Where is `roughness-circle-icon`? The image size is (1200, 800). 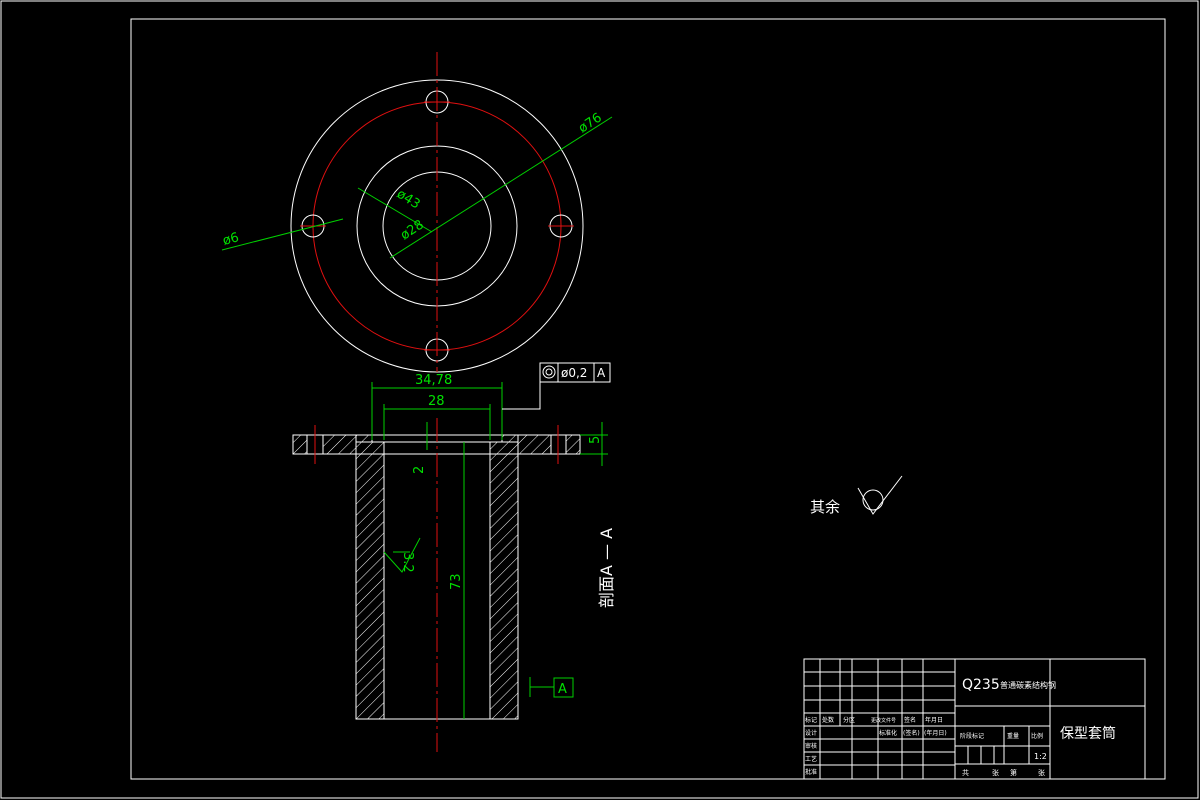 roughness-circle-icon is located at coordinates (873, 500).